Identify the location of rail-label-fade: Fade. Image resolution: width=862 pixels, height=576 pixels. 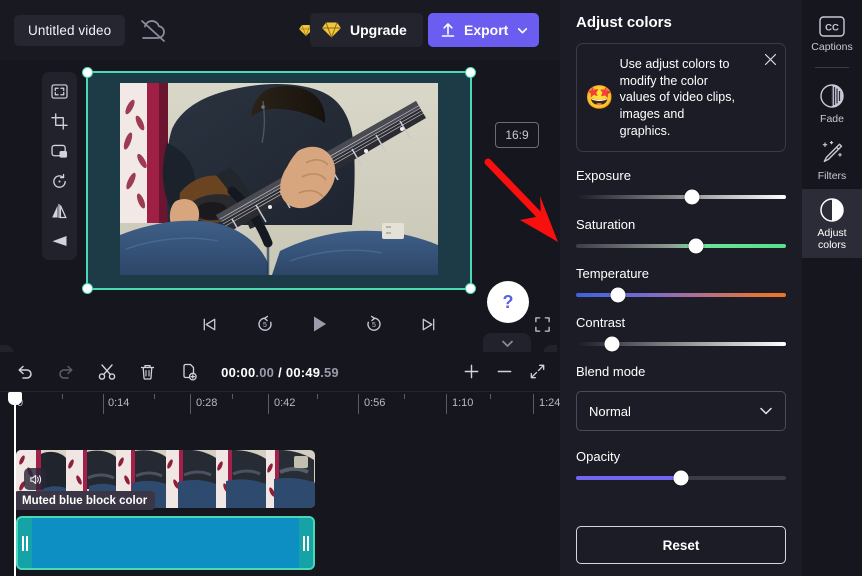
(832, 119).